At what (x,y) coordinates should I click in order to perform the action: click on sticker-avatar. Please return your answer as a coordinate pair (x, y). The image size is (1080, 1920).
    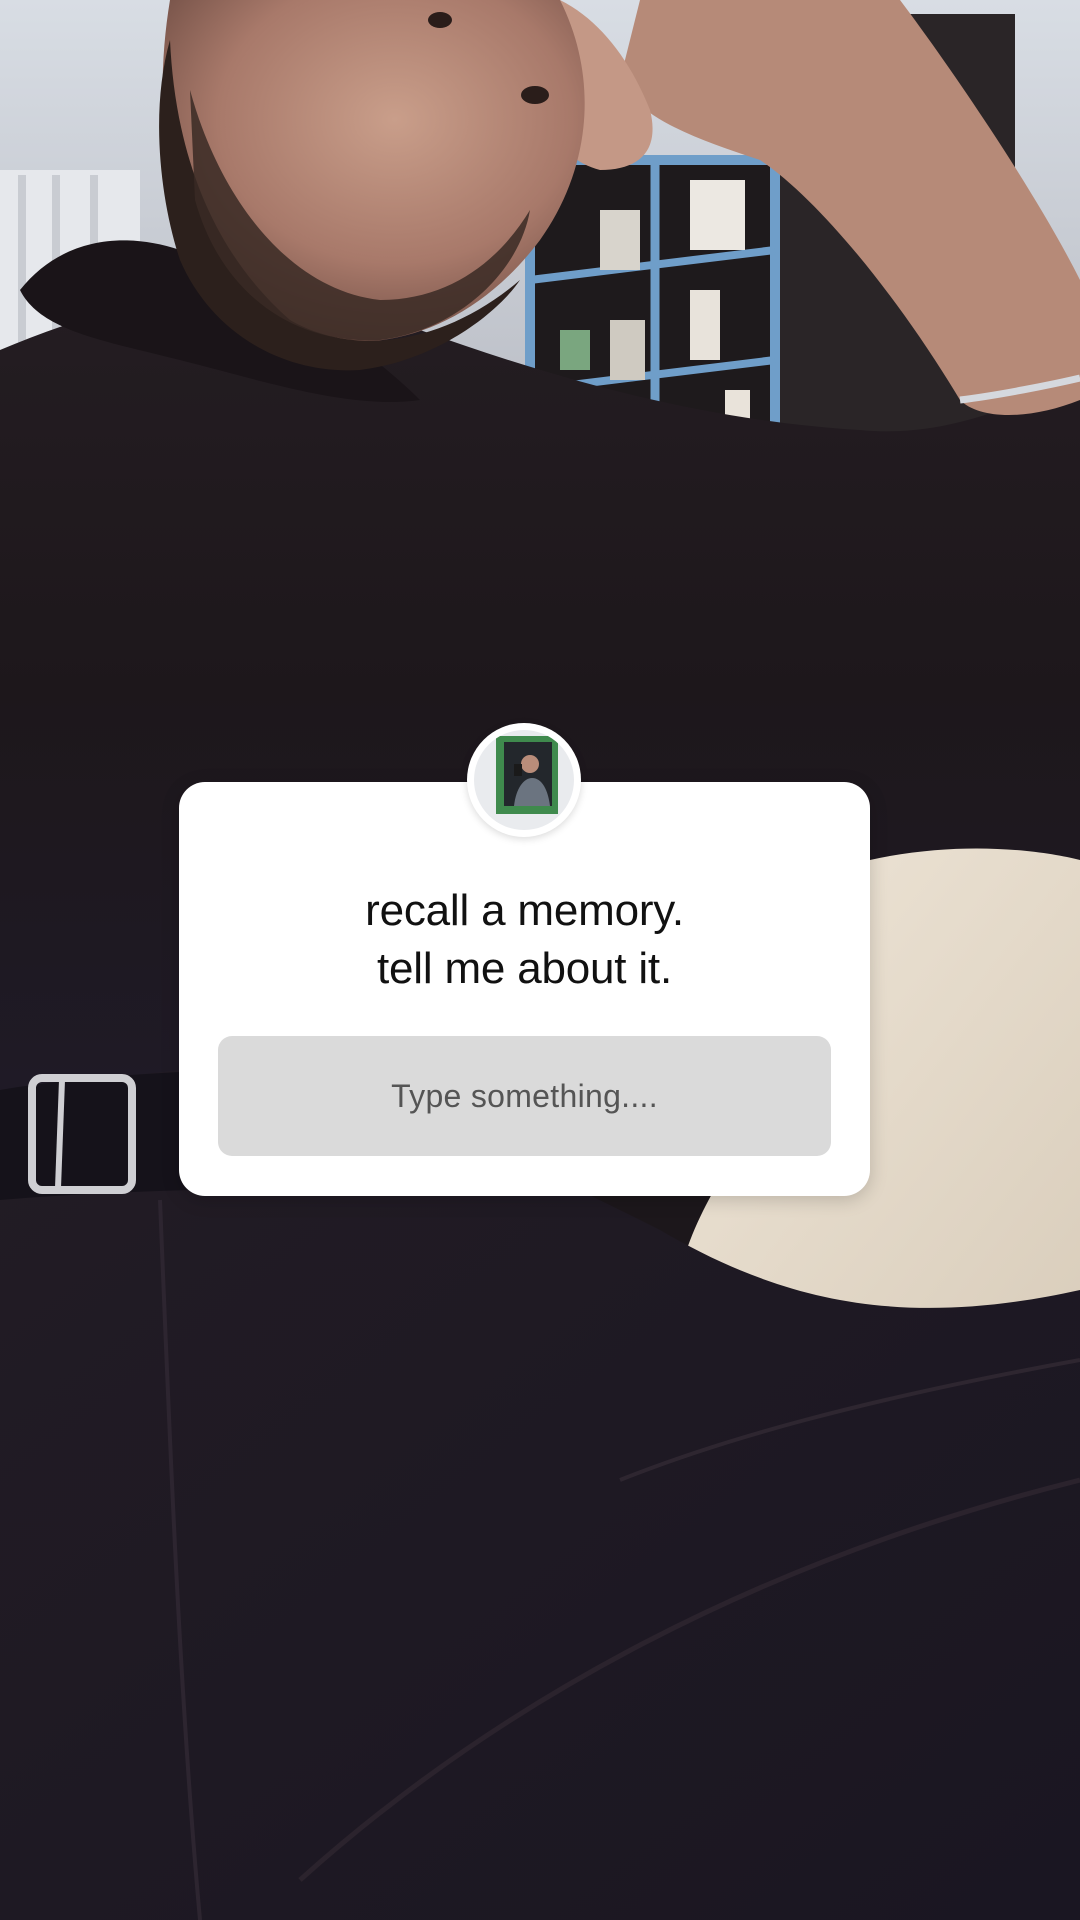
    Looking at the image, I should click on (524, 780).